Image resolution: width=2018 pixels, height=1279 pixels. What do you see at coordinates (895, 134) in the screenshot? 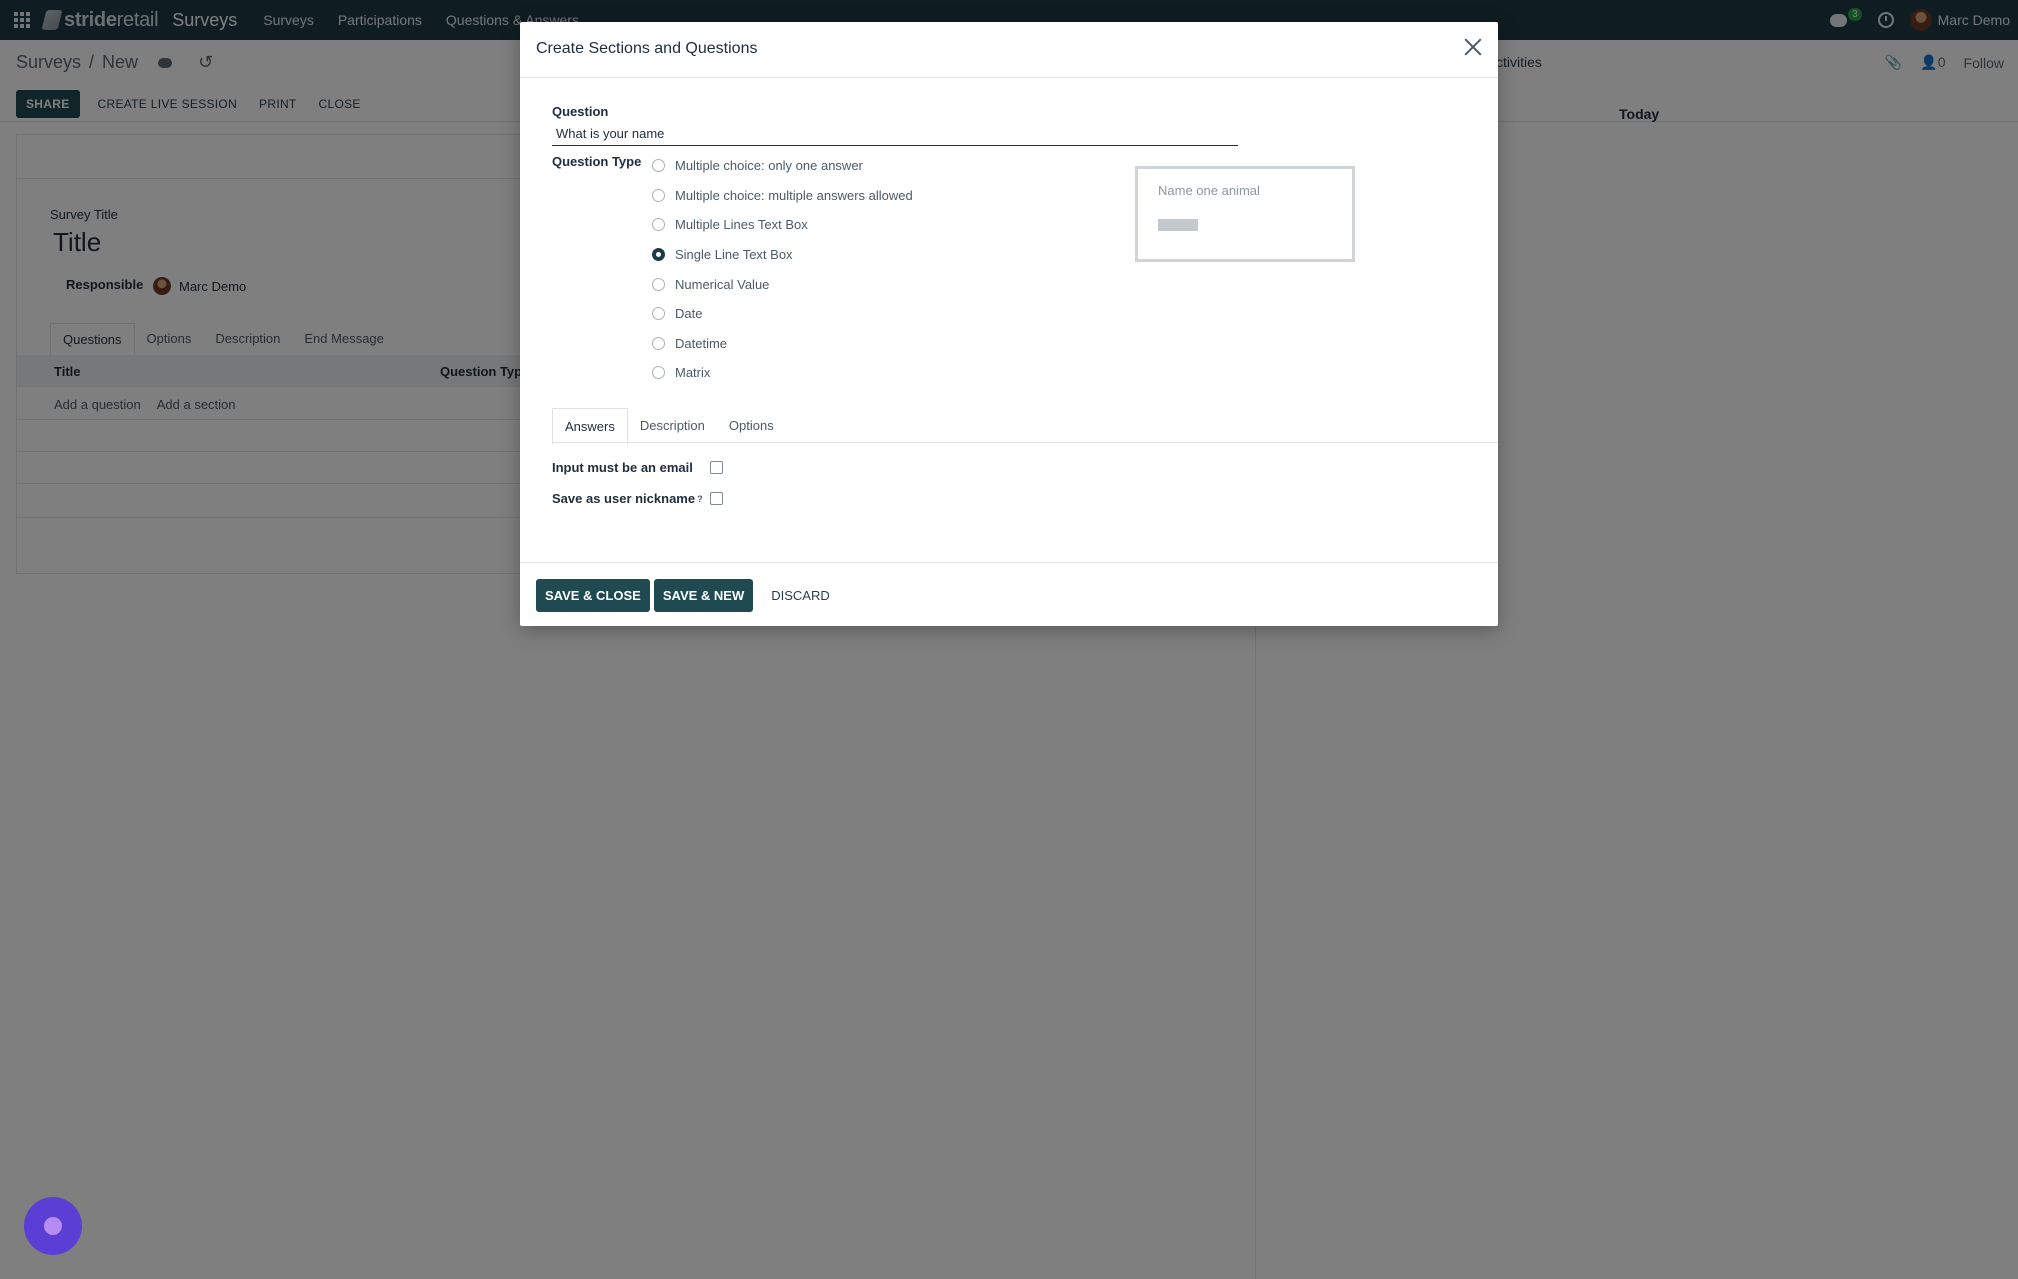
I see `question-input` at bounding box center [895, 134].